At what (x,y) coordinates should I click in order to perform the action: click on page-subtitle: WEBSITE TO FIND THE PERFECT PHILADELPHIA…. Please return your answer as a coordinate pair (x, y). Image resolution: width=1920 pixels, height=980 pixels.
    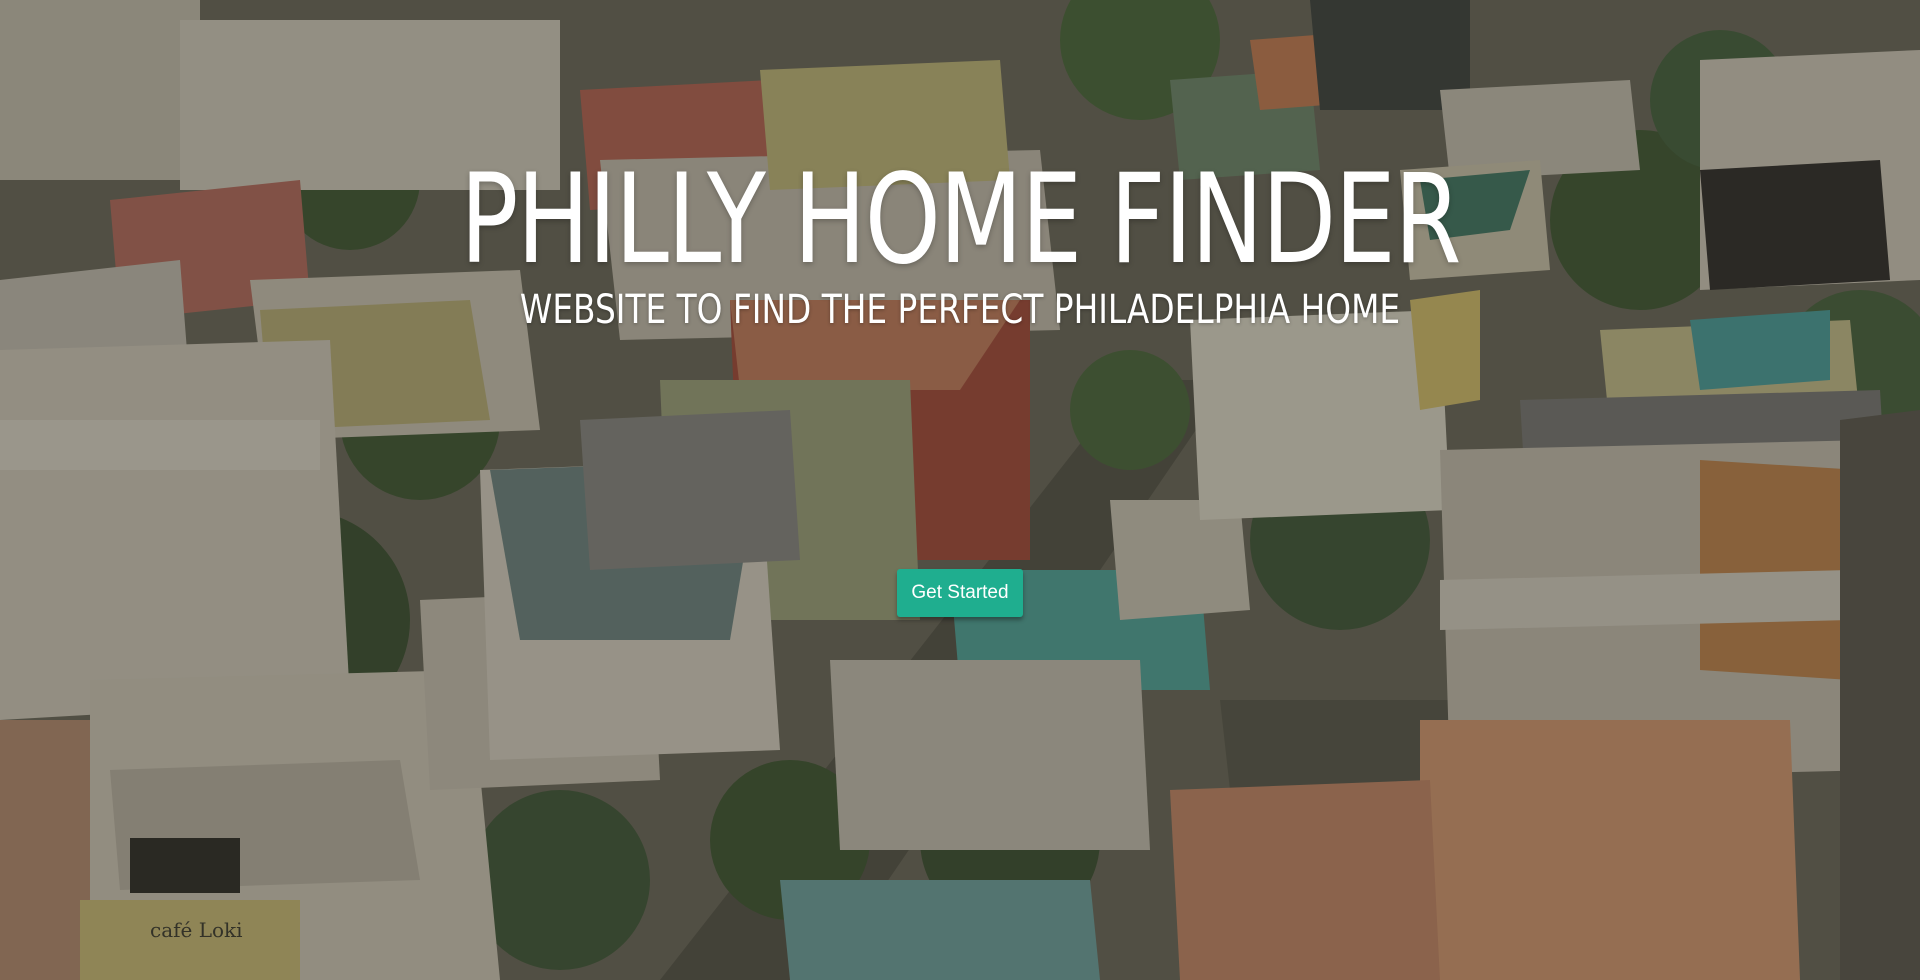
    Looking at the image, I should click on (960, 310).